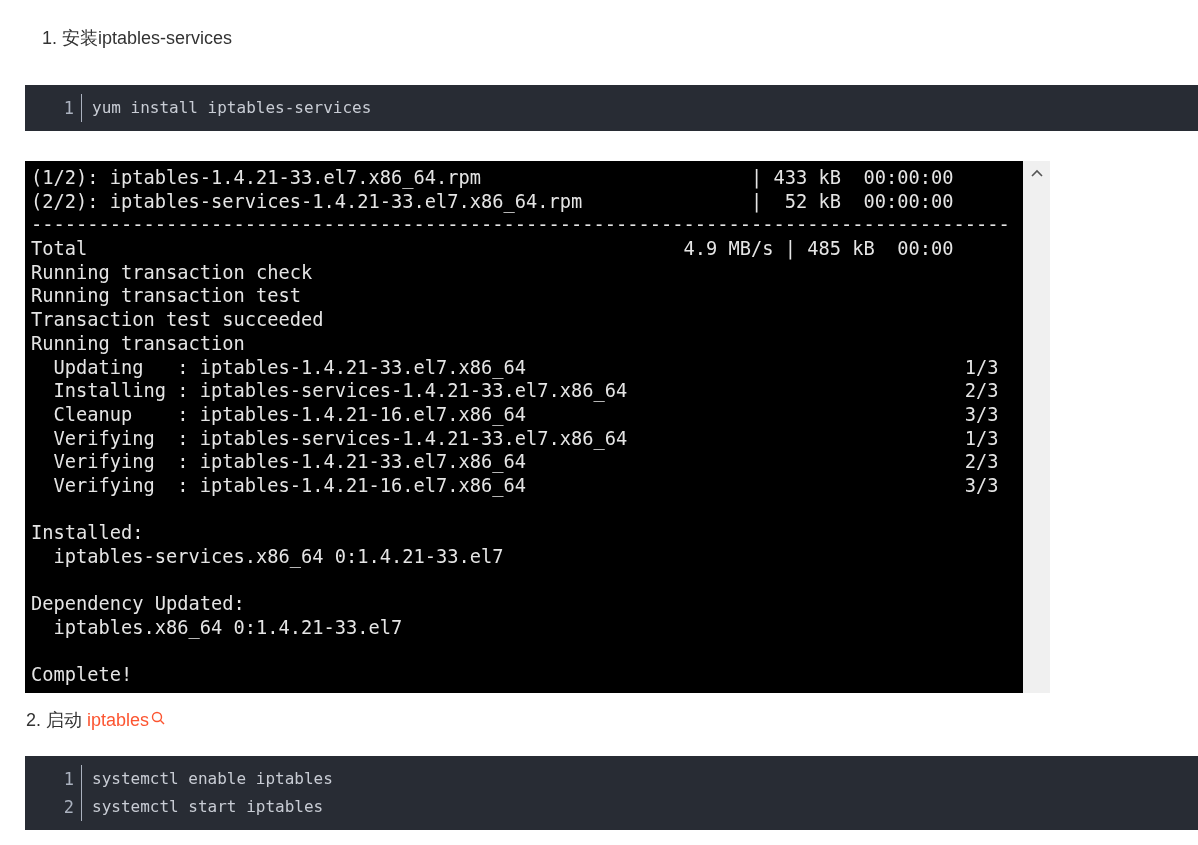 The width and height of the screenshot is (1198, 845). What do you see at coordinates (208, 807) in the screenshot?
I see `code-line: systemctl start iptables` at bounding box center [208, 807].